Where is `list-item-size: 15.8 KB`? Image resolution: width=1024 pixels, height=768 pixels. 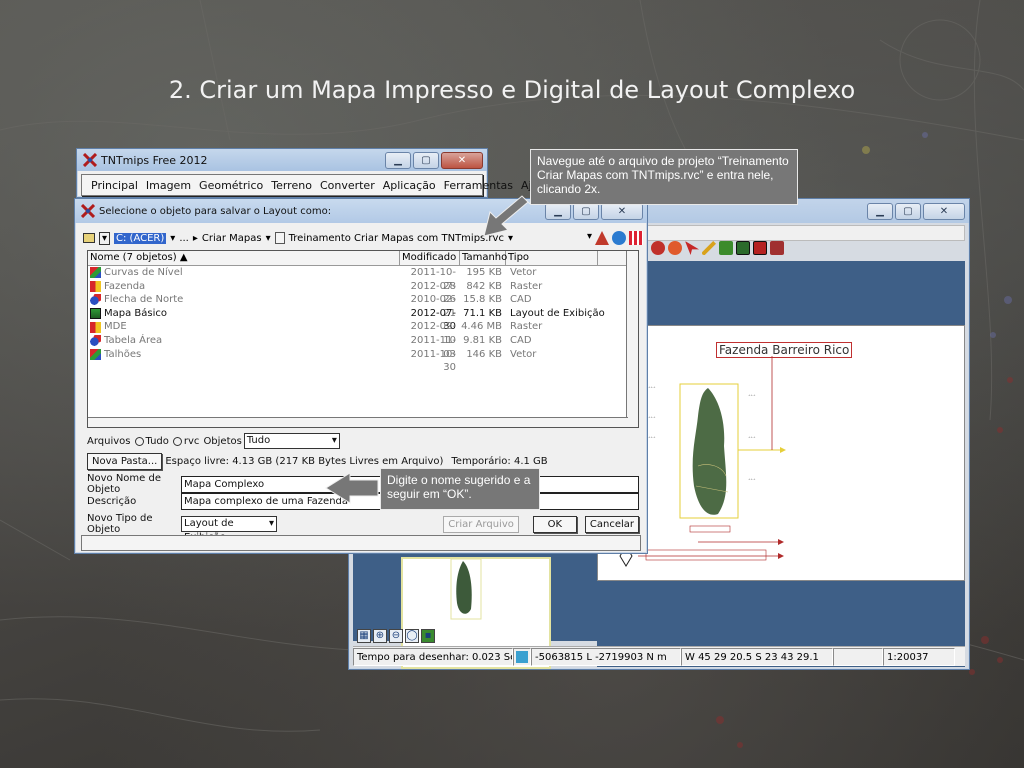 list-item-size: 15.8 KB is located at coordinates (482, 300).